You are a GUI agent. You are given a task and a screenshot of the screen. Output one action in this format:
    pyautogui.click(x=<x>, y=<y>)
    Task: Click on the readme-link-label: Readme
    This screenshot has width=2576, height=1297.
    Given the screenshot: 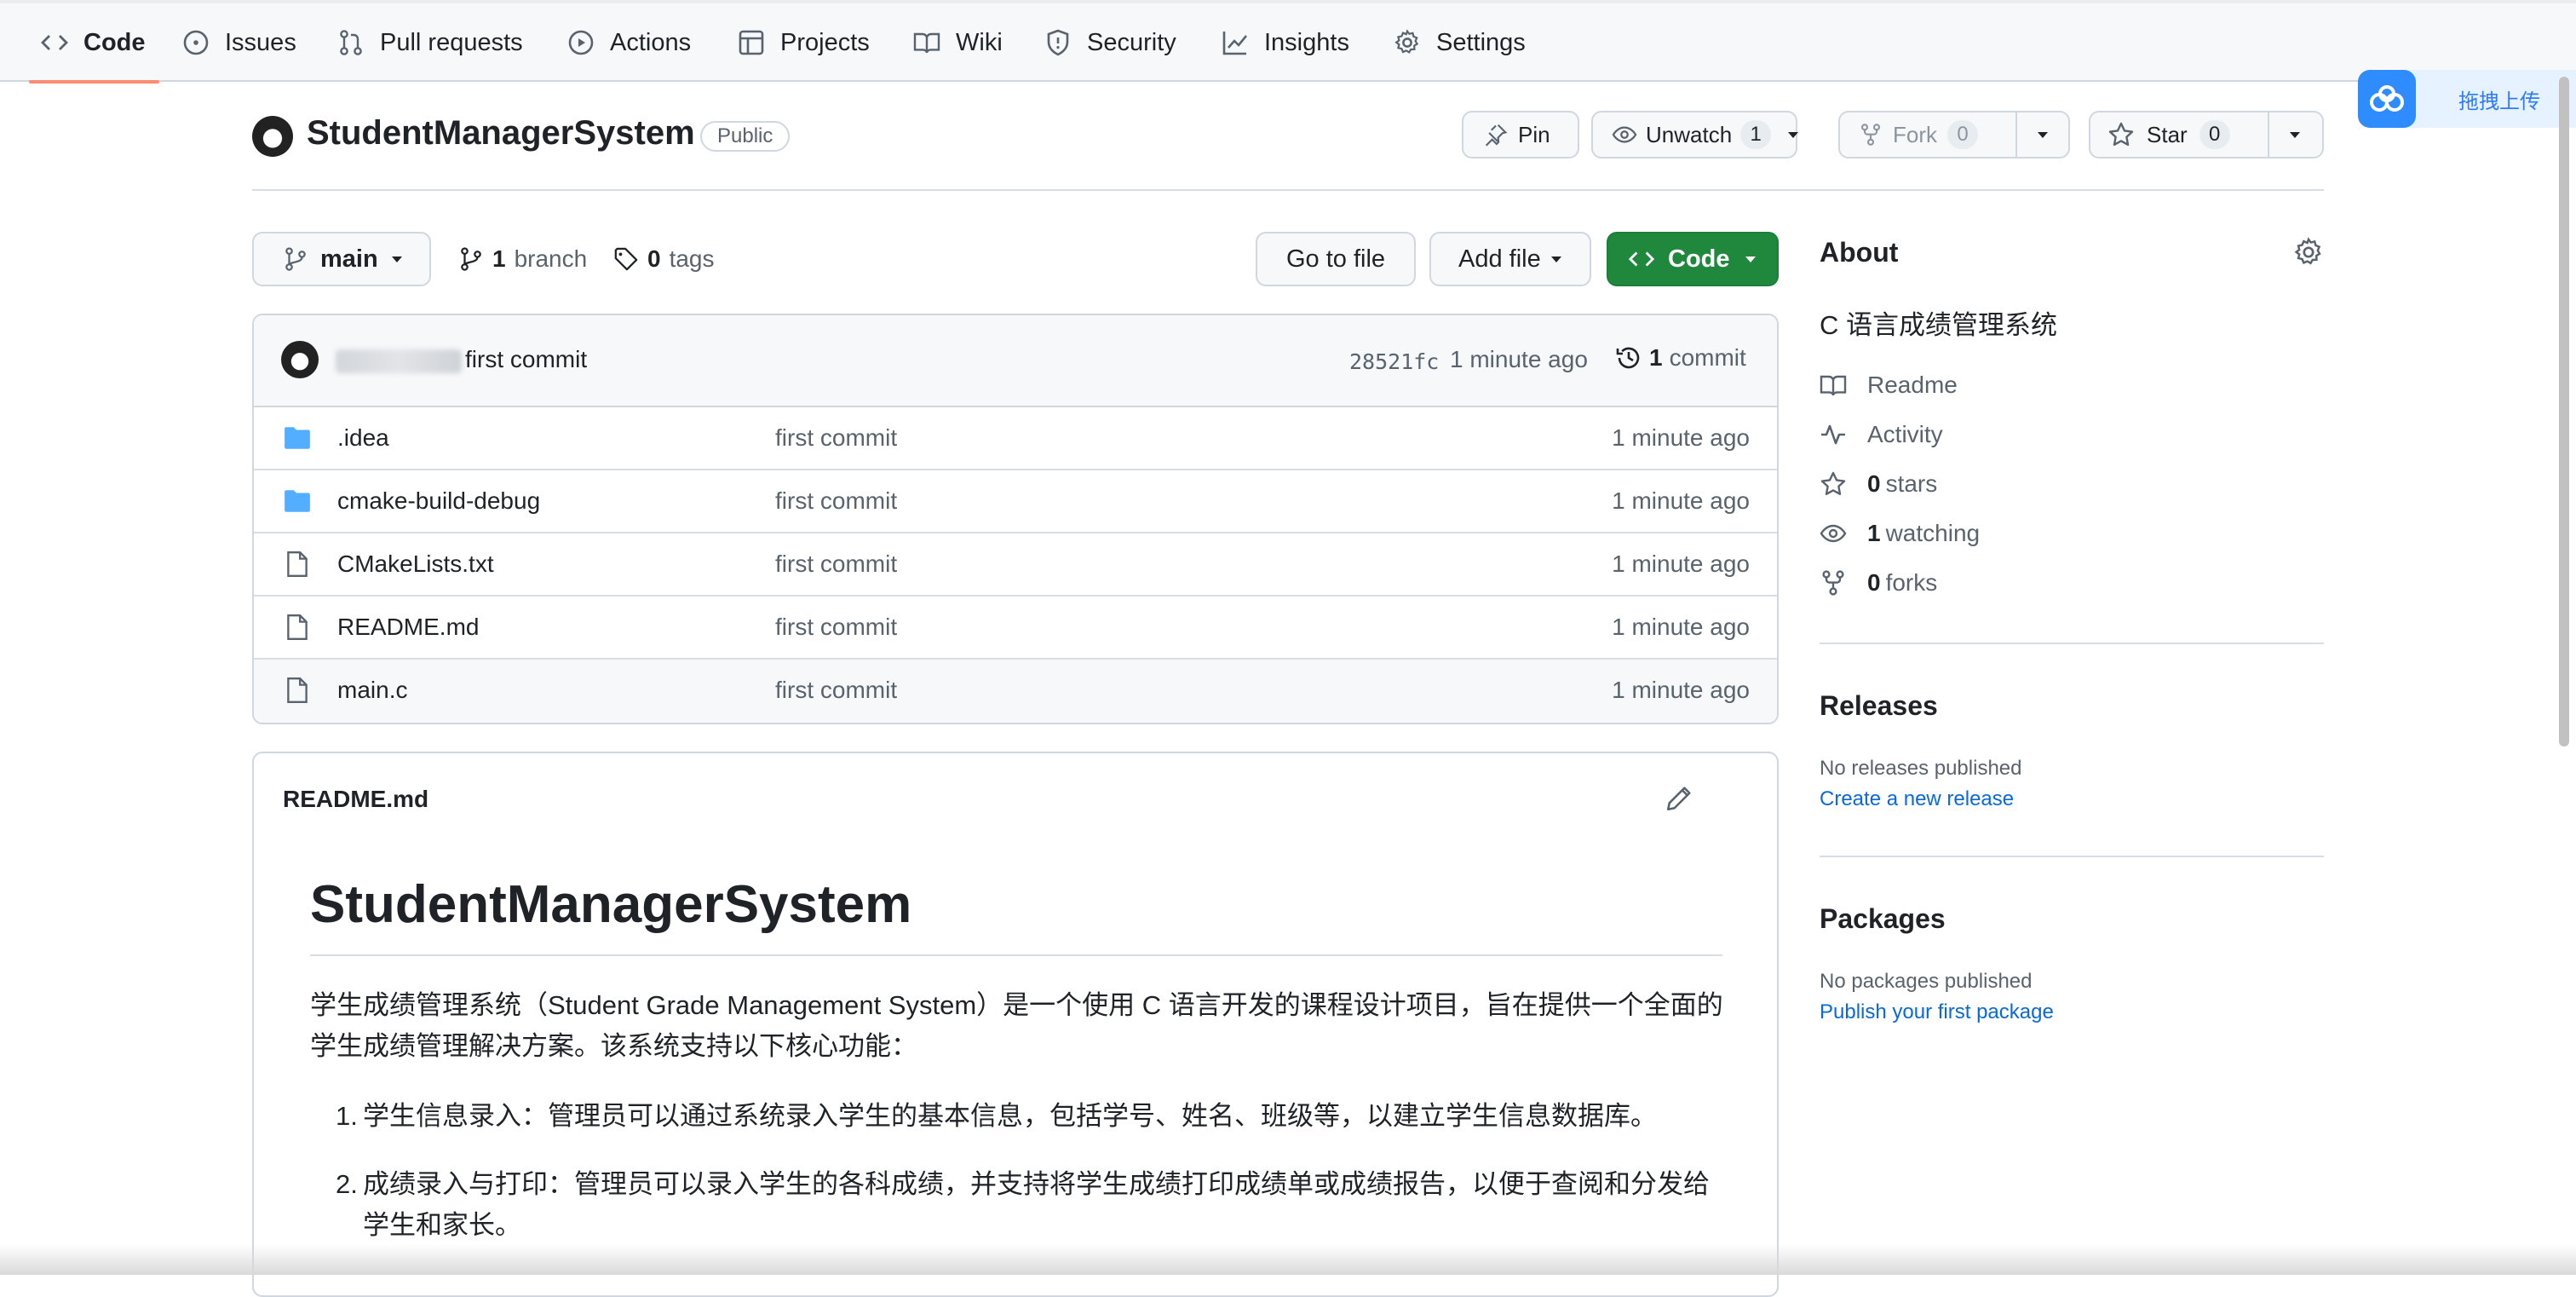 What is the action you would take?
    pyautogui.click(x=1912, y=385)
    